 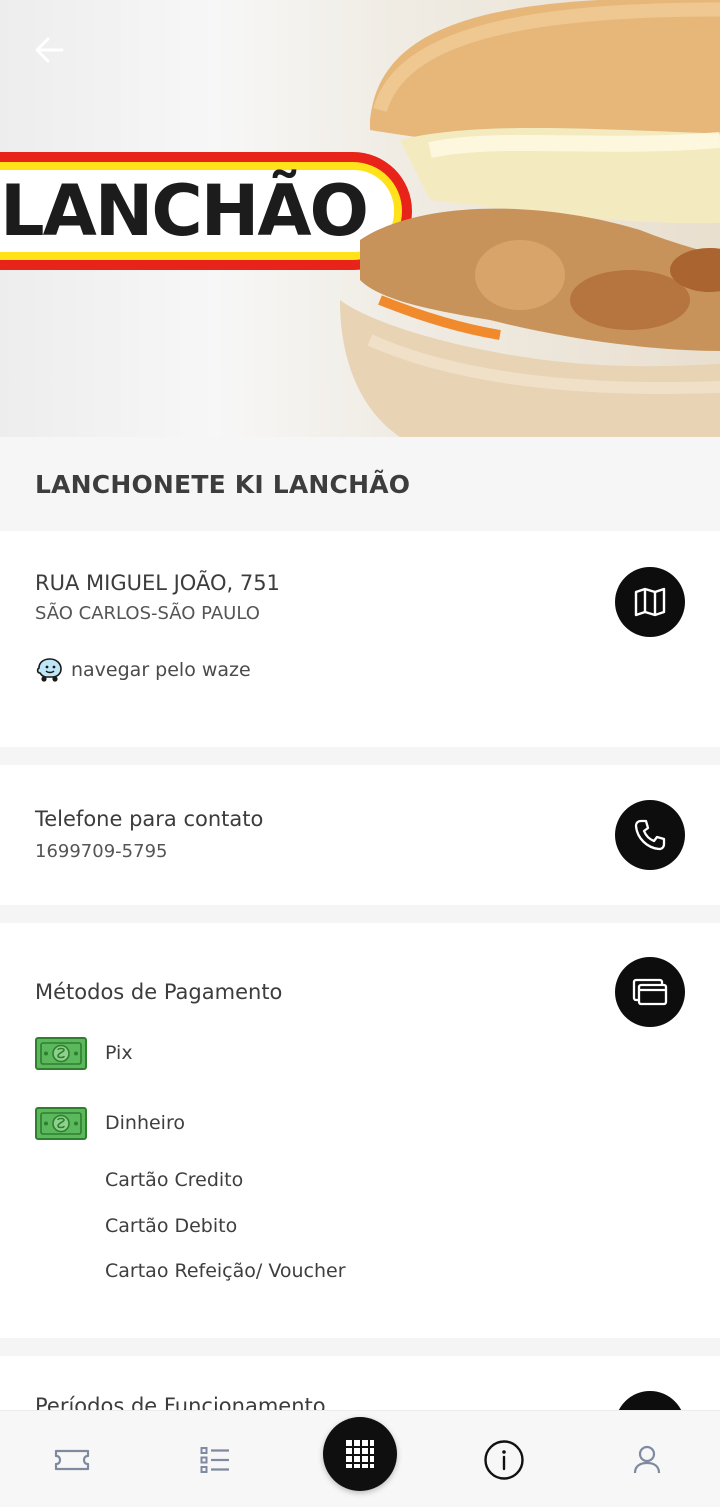 I want to click on payment-method-voucher: Cartao Refeição/ Voucher, so click(x=225, y=1271).